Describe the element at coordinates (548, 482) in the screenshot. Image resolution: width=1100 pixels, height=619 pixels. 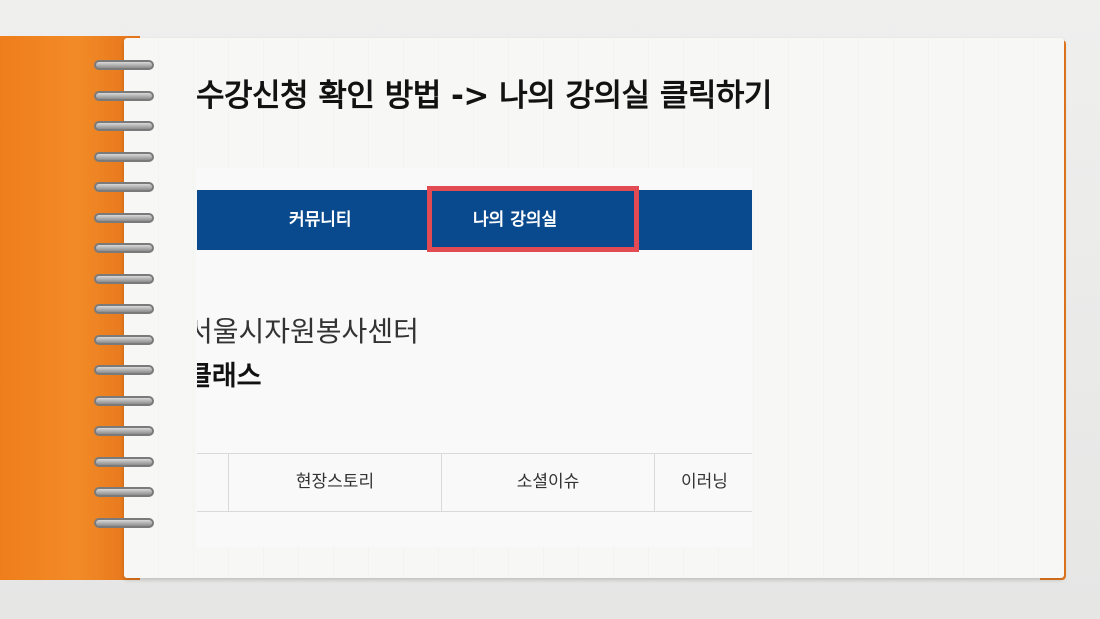
I see `tab-social-issue: 소셜이슈` at that location.